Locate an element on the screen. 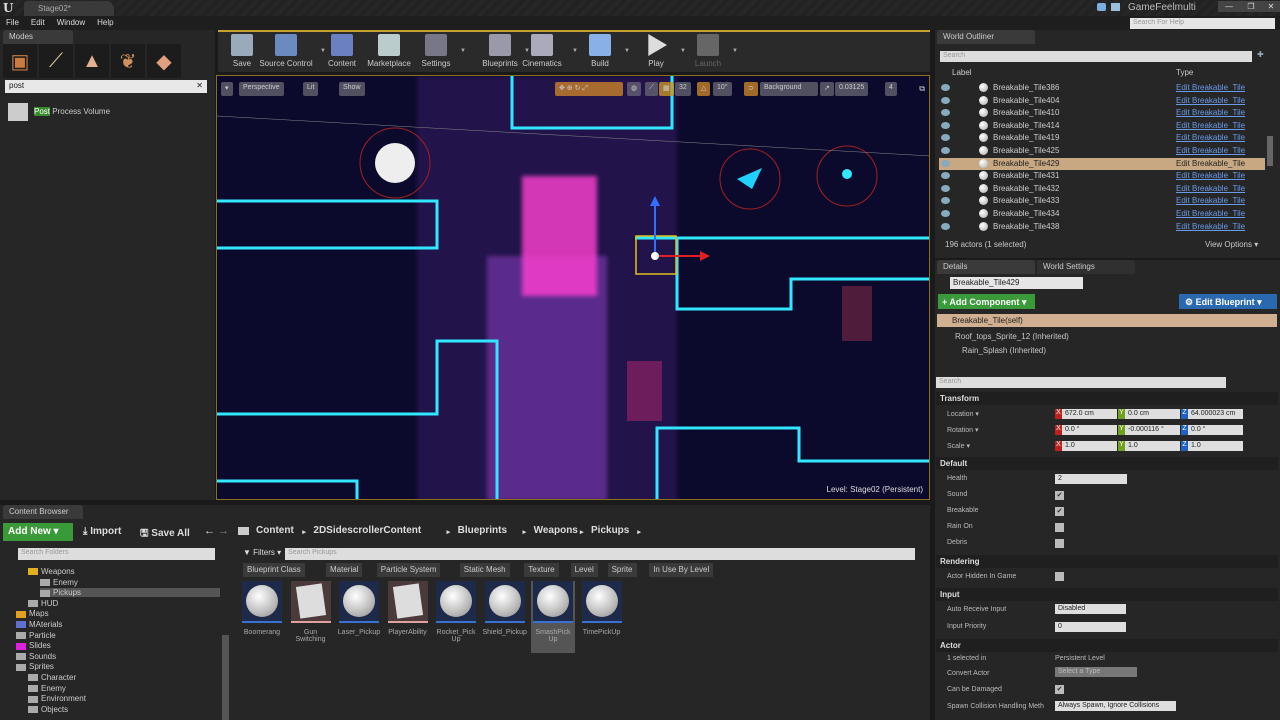  create-folder-icon: ✚ is located at coordinates (1260, 54).